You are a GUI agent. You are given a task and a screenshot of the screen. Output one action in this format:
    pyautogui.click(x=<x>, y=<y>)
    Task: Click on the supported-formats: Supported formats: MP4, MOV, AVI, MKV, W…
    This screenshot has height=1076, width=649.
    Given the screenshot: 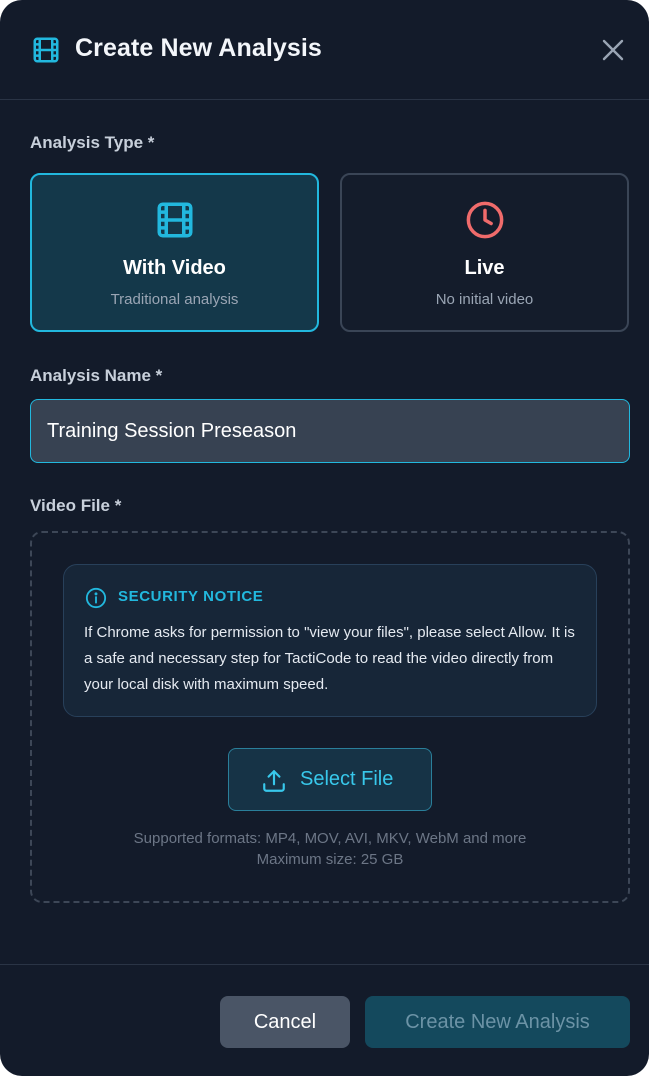 What is the action you would take?
    pyautogui.click(x=330, y=849)
    